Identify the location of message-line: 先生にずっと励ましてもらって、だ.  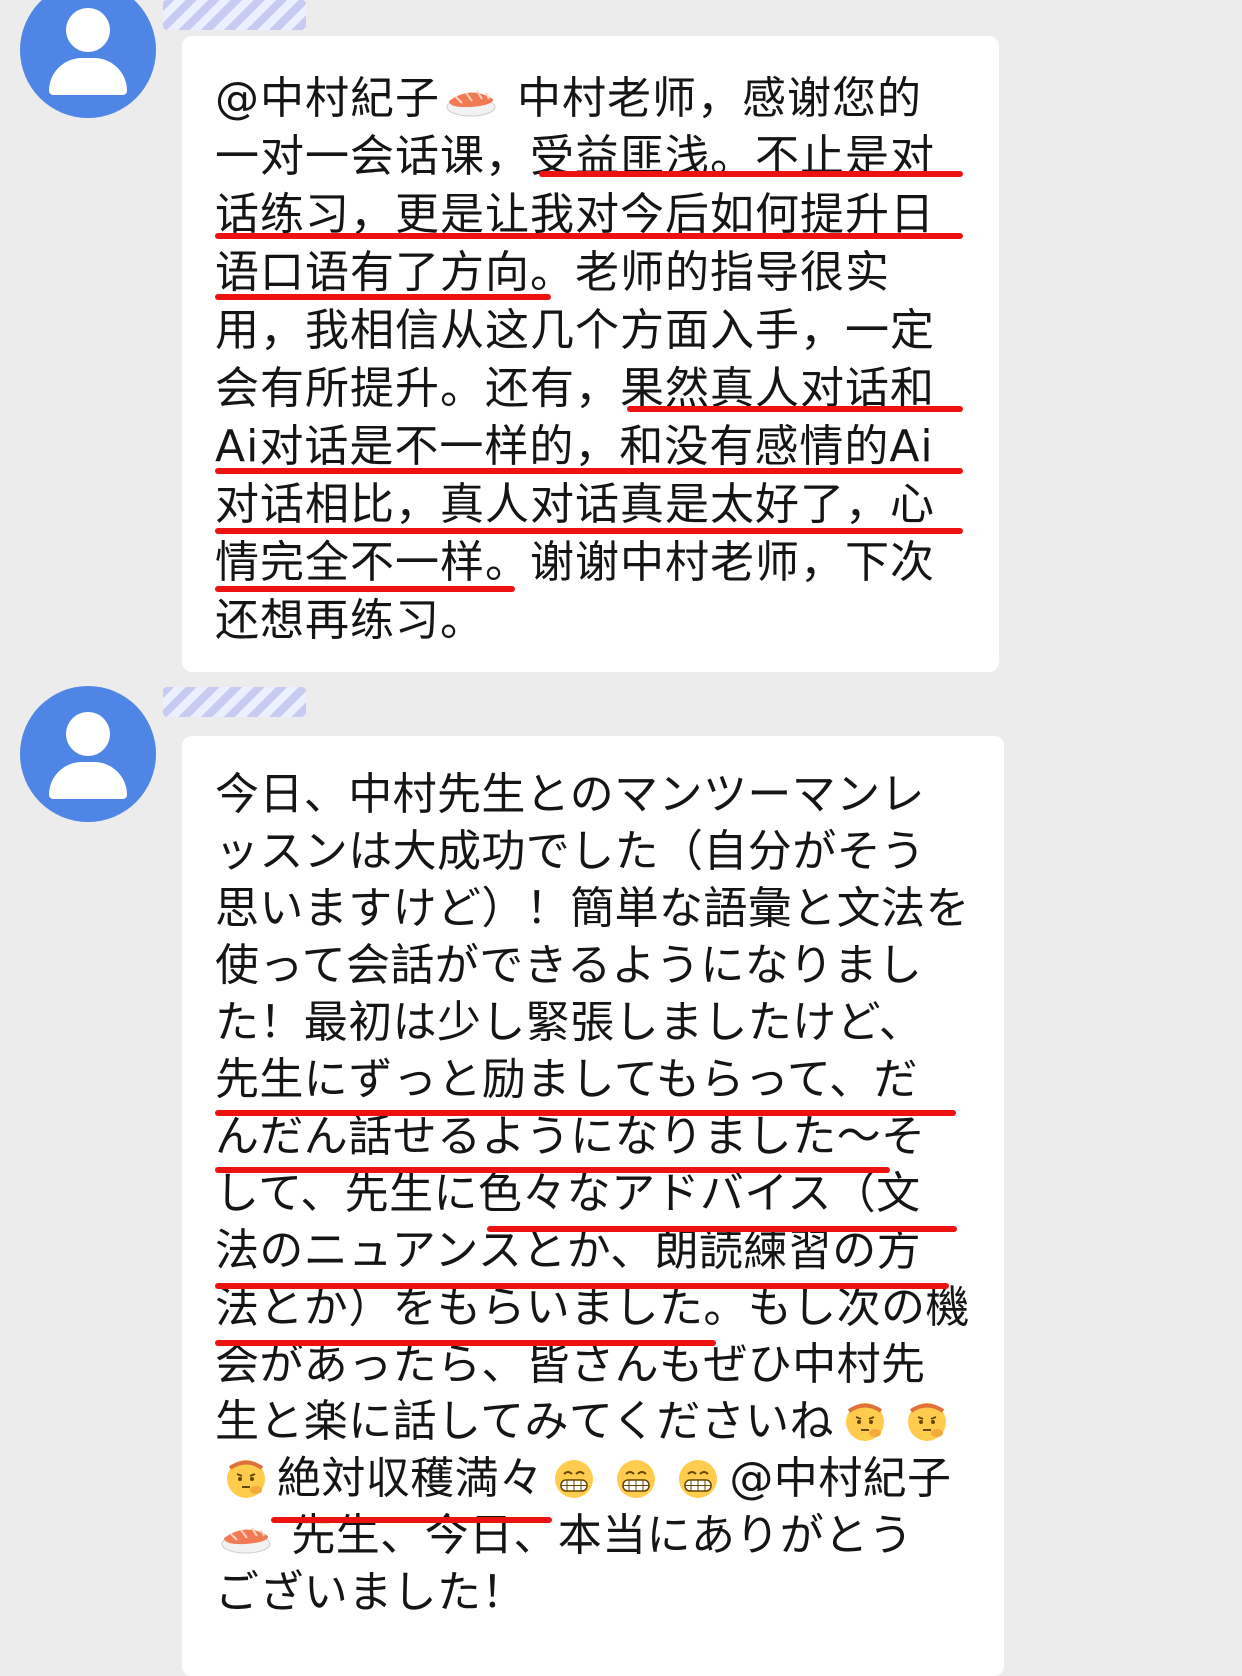
(609, 1079).